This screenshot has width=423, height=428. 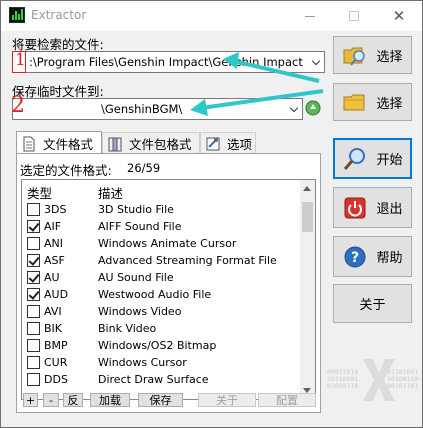 What do you see at coordinates (56, 379) in the screenshot?
I see `format-ext: DDS` at bounding box center [56, 379].